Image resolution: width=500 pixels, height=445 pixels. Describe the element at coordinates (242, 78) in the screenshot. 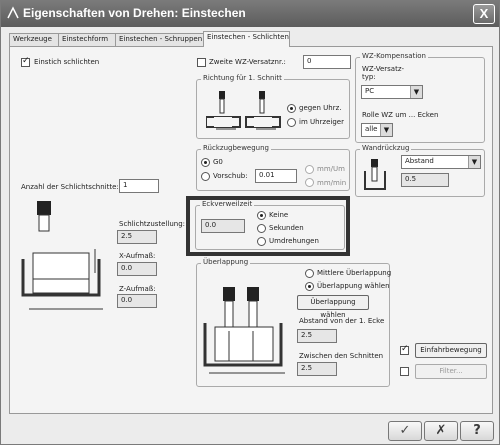

I see `richtung-legend: Richtung für 1. Schnitt` at that location.